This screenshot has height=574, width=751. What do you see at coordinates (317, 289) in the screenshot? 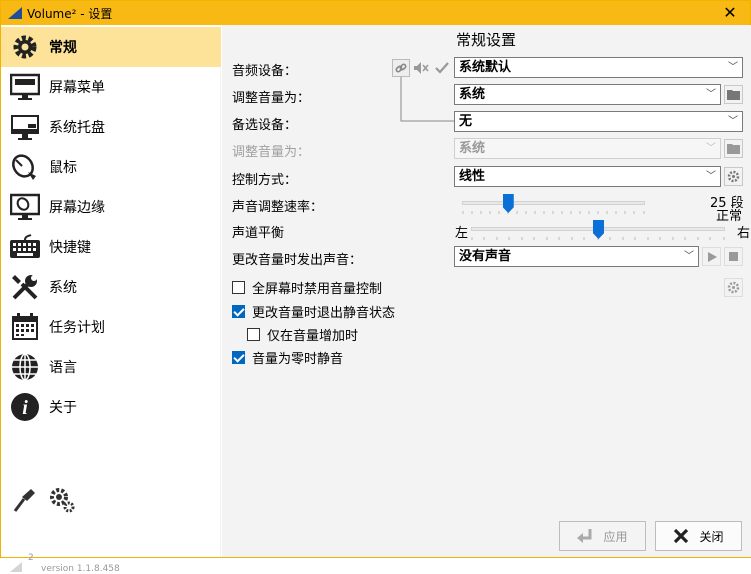
I see `disable-fullscreen-label: 全屏幕时禁用音量控制` at bounding box center [317, 289].